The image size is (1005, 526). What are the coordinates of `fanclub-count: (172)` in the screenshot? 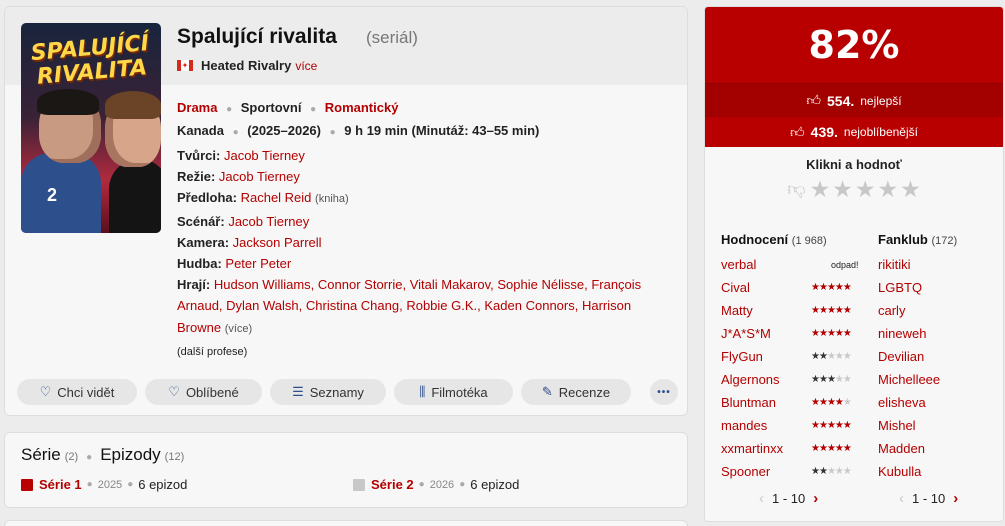 It's located at (944, 241).